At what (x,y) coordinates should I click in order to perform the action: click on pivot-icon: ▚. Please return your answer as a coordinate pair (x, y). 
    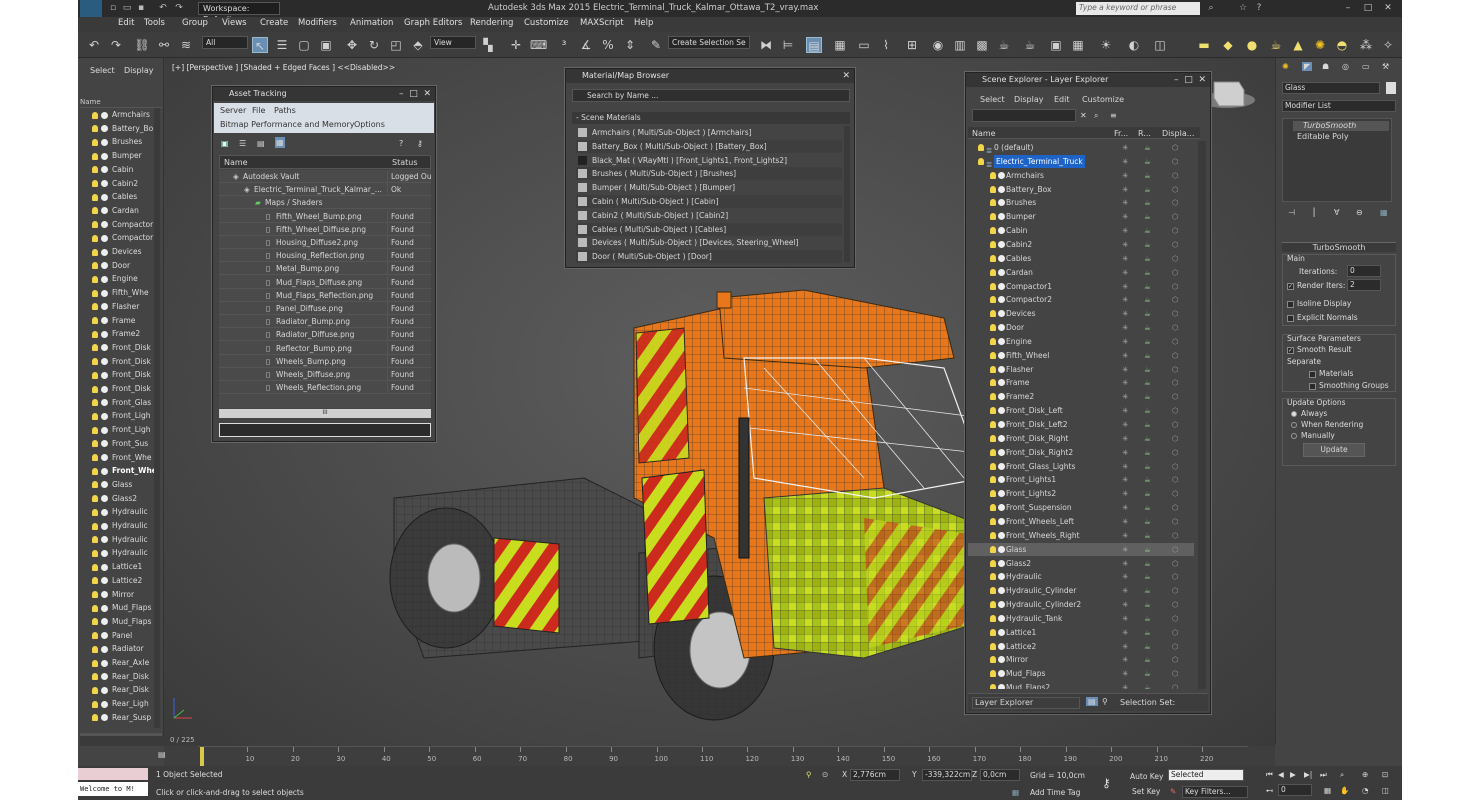
    Looking at the image, I should click on (488, 45).